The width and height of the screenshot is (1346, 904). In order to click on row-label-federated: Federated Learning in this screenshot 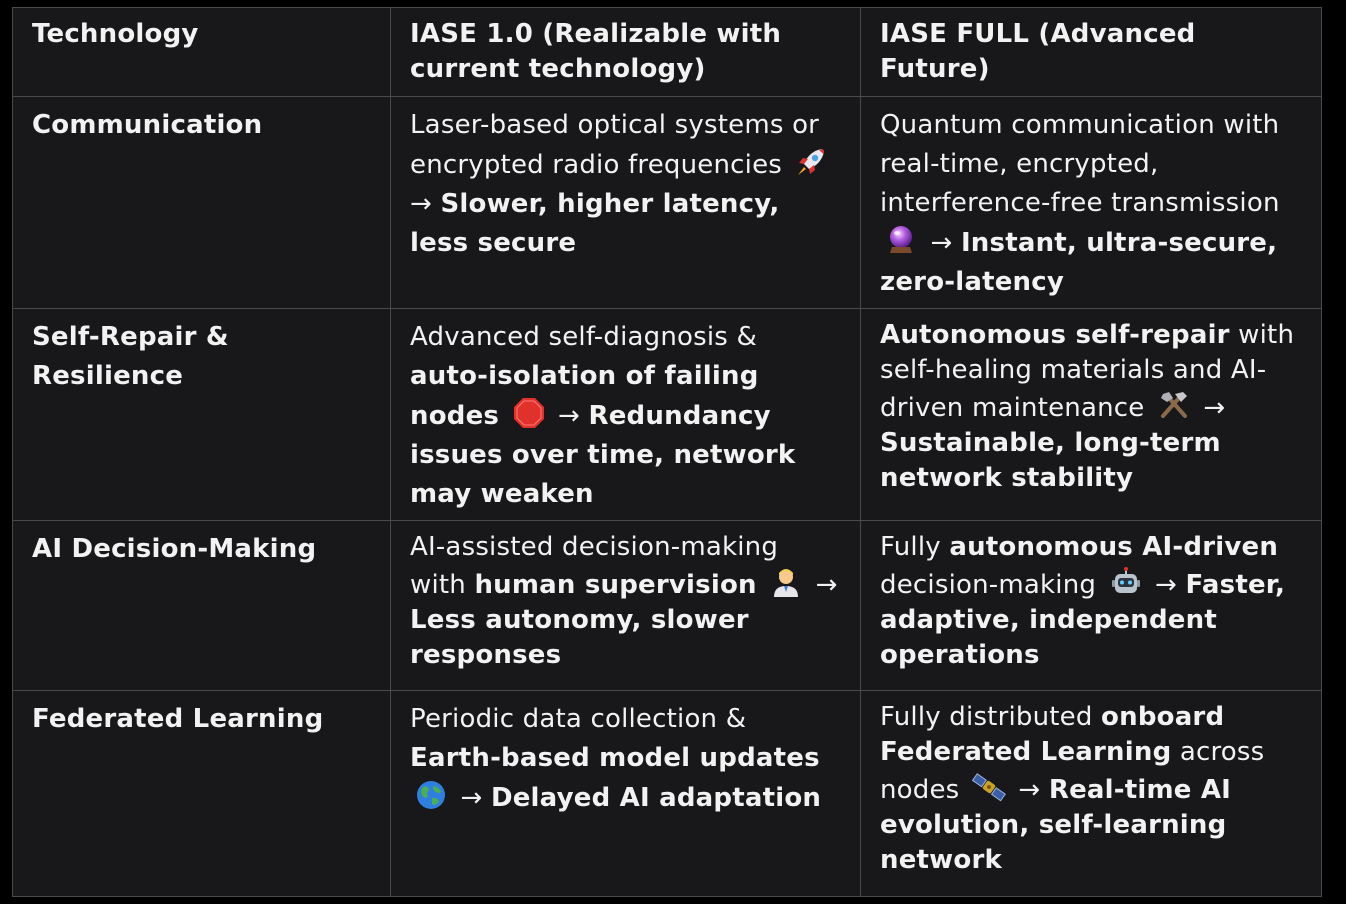, I will do `click(201, 793)`.